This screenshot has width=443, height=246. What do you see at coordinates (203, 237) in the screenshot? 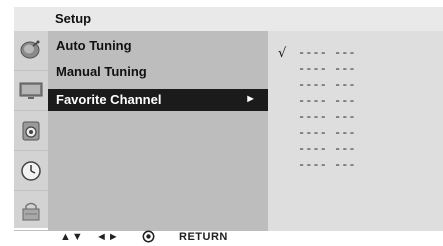
I see `return-hint: RETURN` at bounding box center [203, 237].